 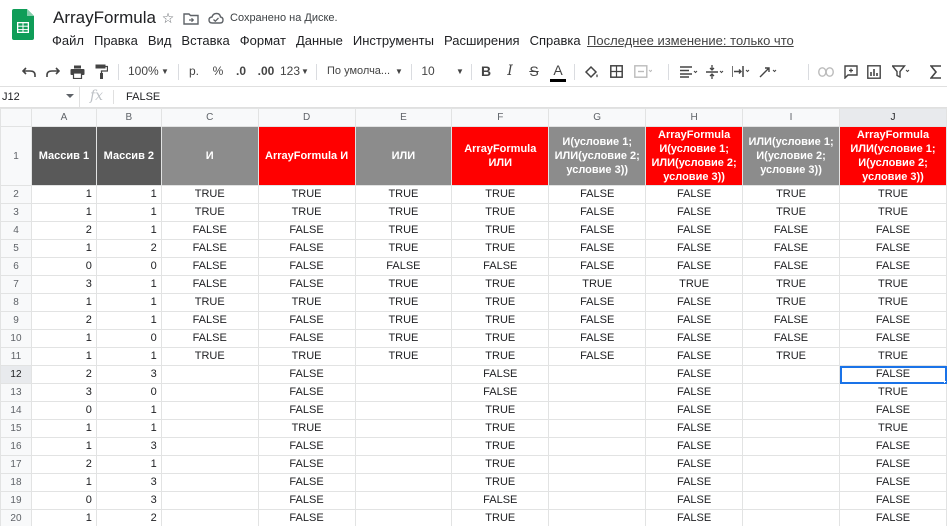 What do you see at coordinates (500, 410) in the screenshot?
I see `cell-f-14: TRUE` at bounding box center [500, 410].